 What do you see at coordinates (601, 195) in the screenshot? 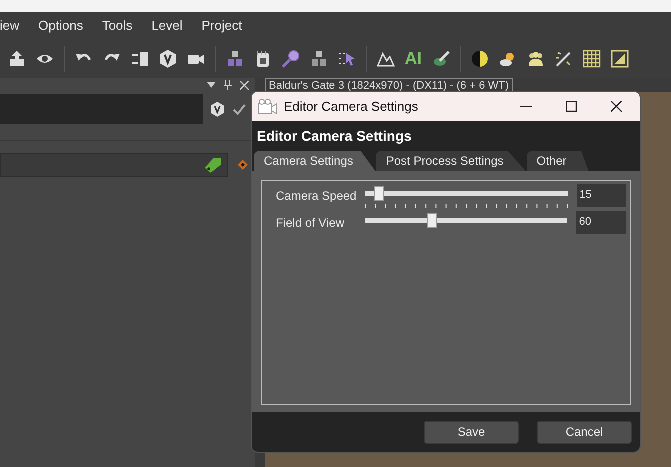
I see `value-field: 15` at bounding box center [601, 195].